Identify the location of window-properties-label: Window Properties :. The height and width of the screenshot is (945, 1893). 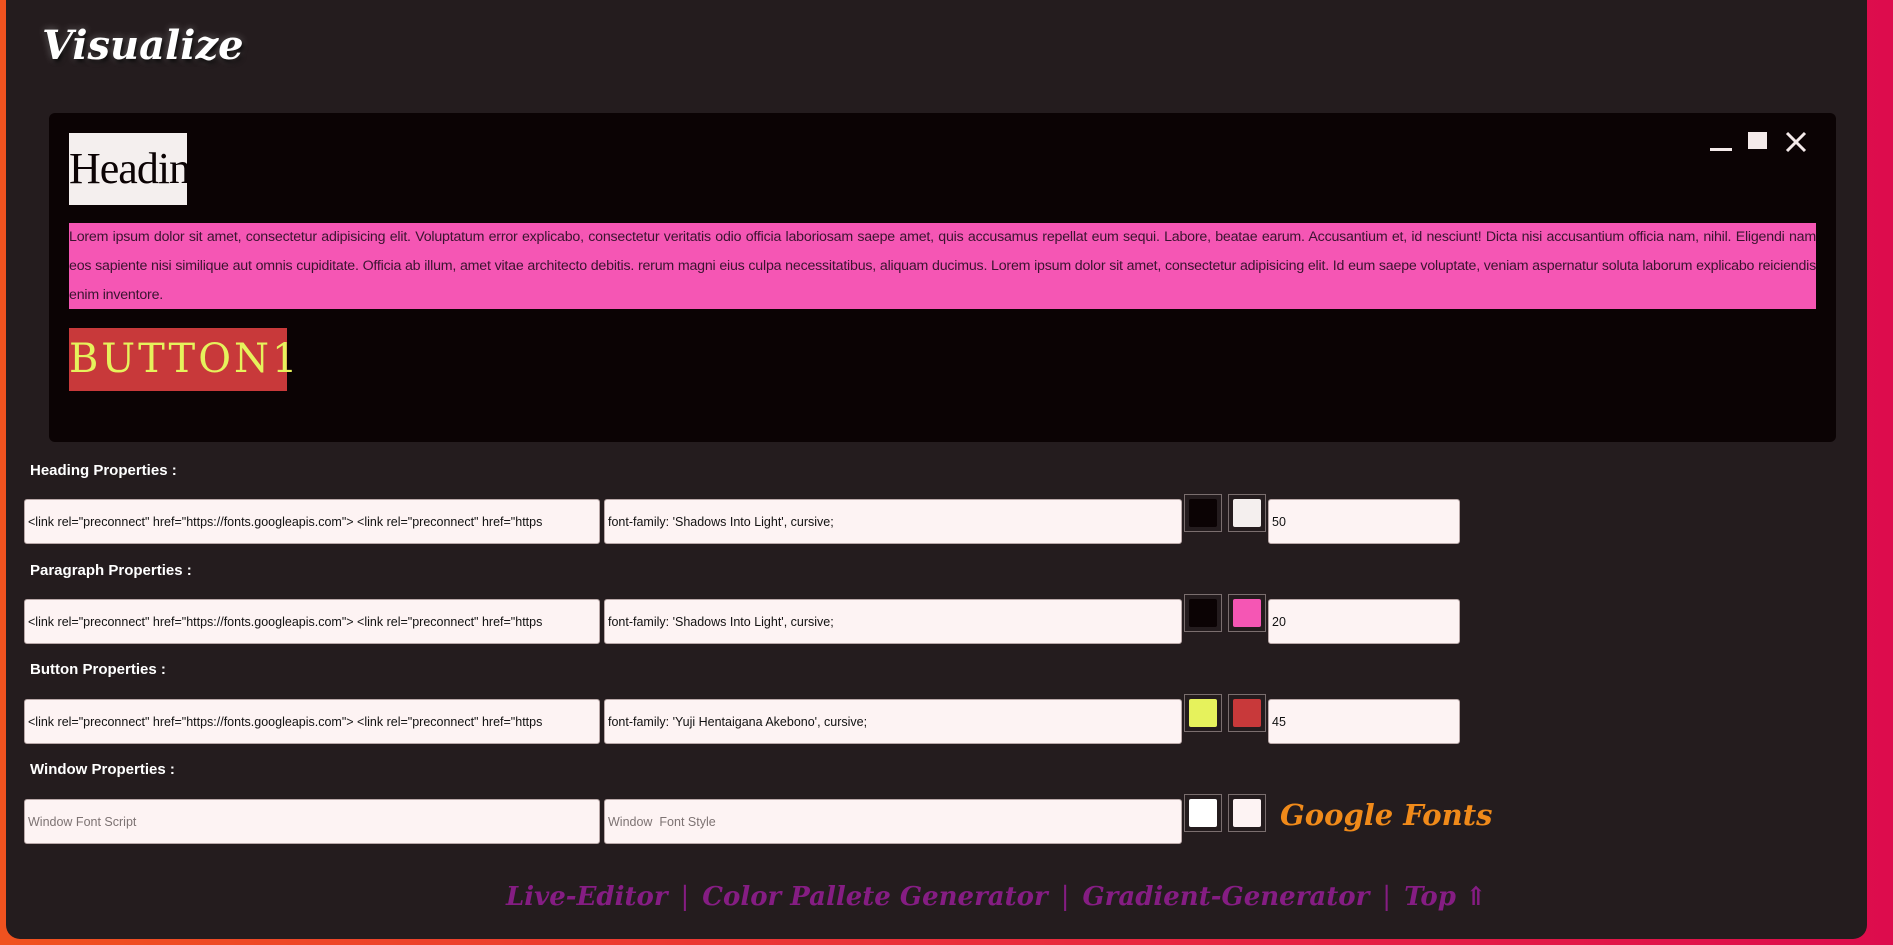
(102, 769).